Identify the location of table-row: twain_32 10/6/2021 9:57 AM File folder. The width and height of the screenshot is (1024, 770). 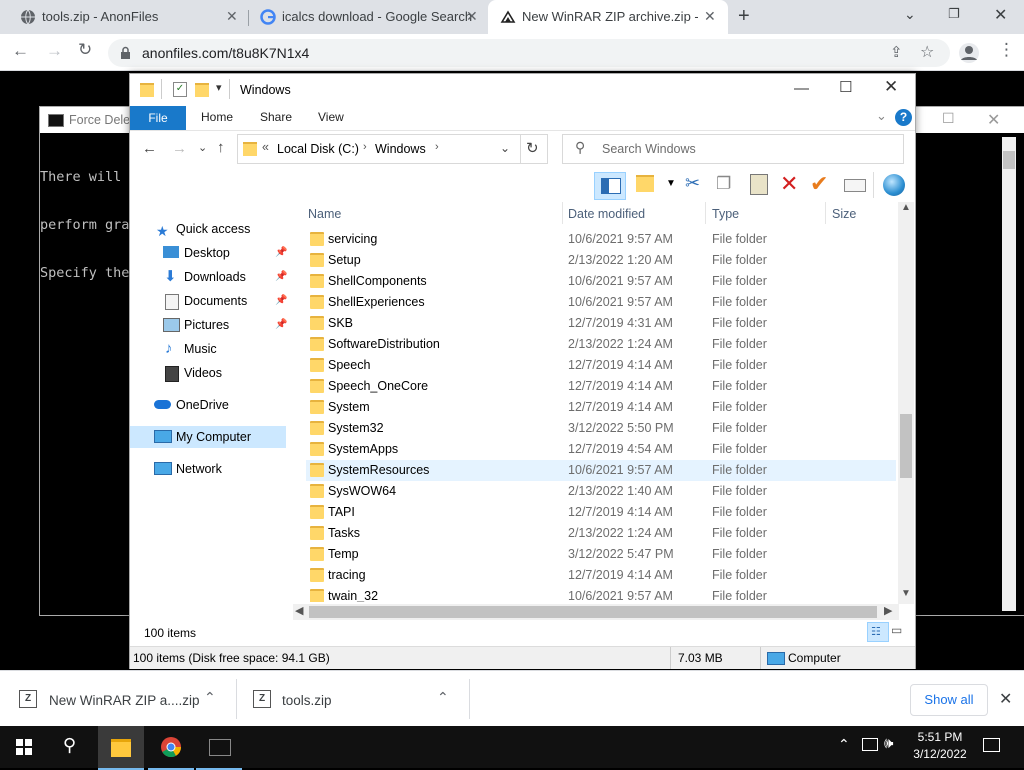
(601, 594).